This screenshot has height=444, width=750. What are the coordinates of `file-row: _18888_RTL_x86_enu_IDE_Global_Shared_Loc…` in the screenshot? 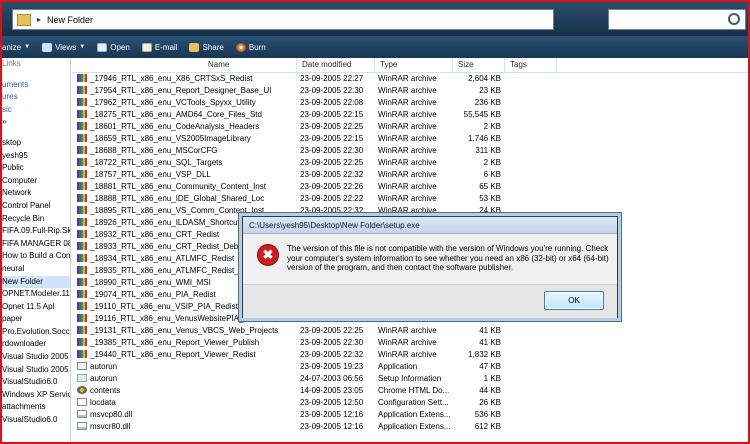 It's located at (410, 199).